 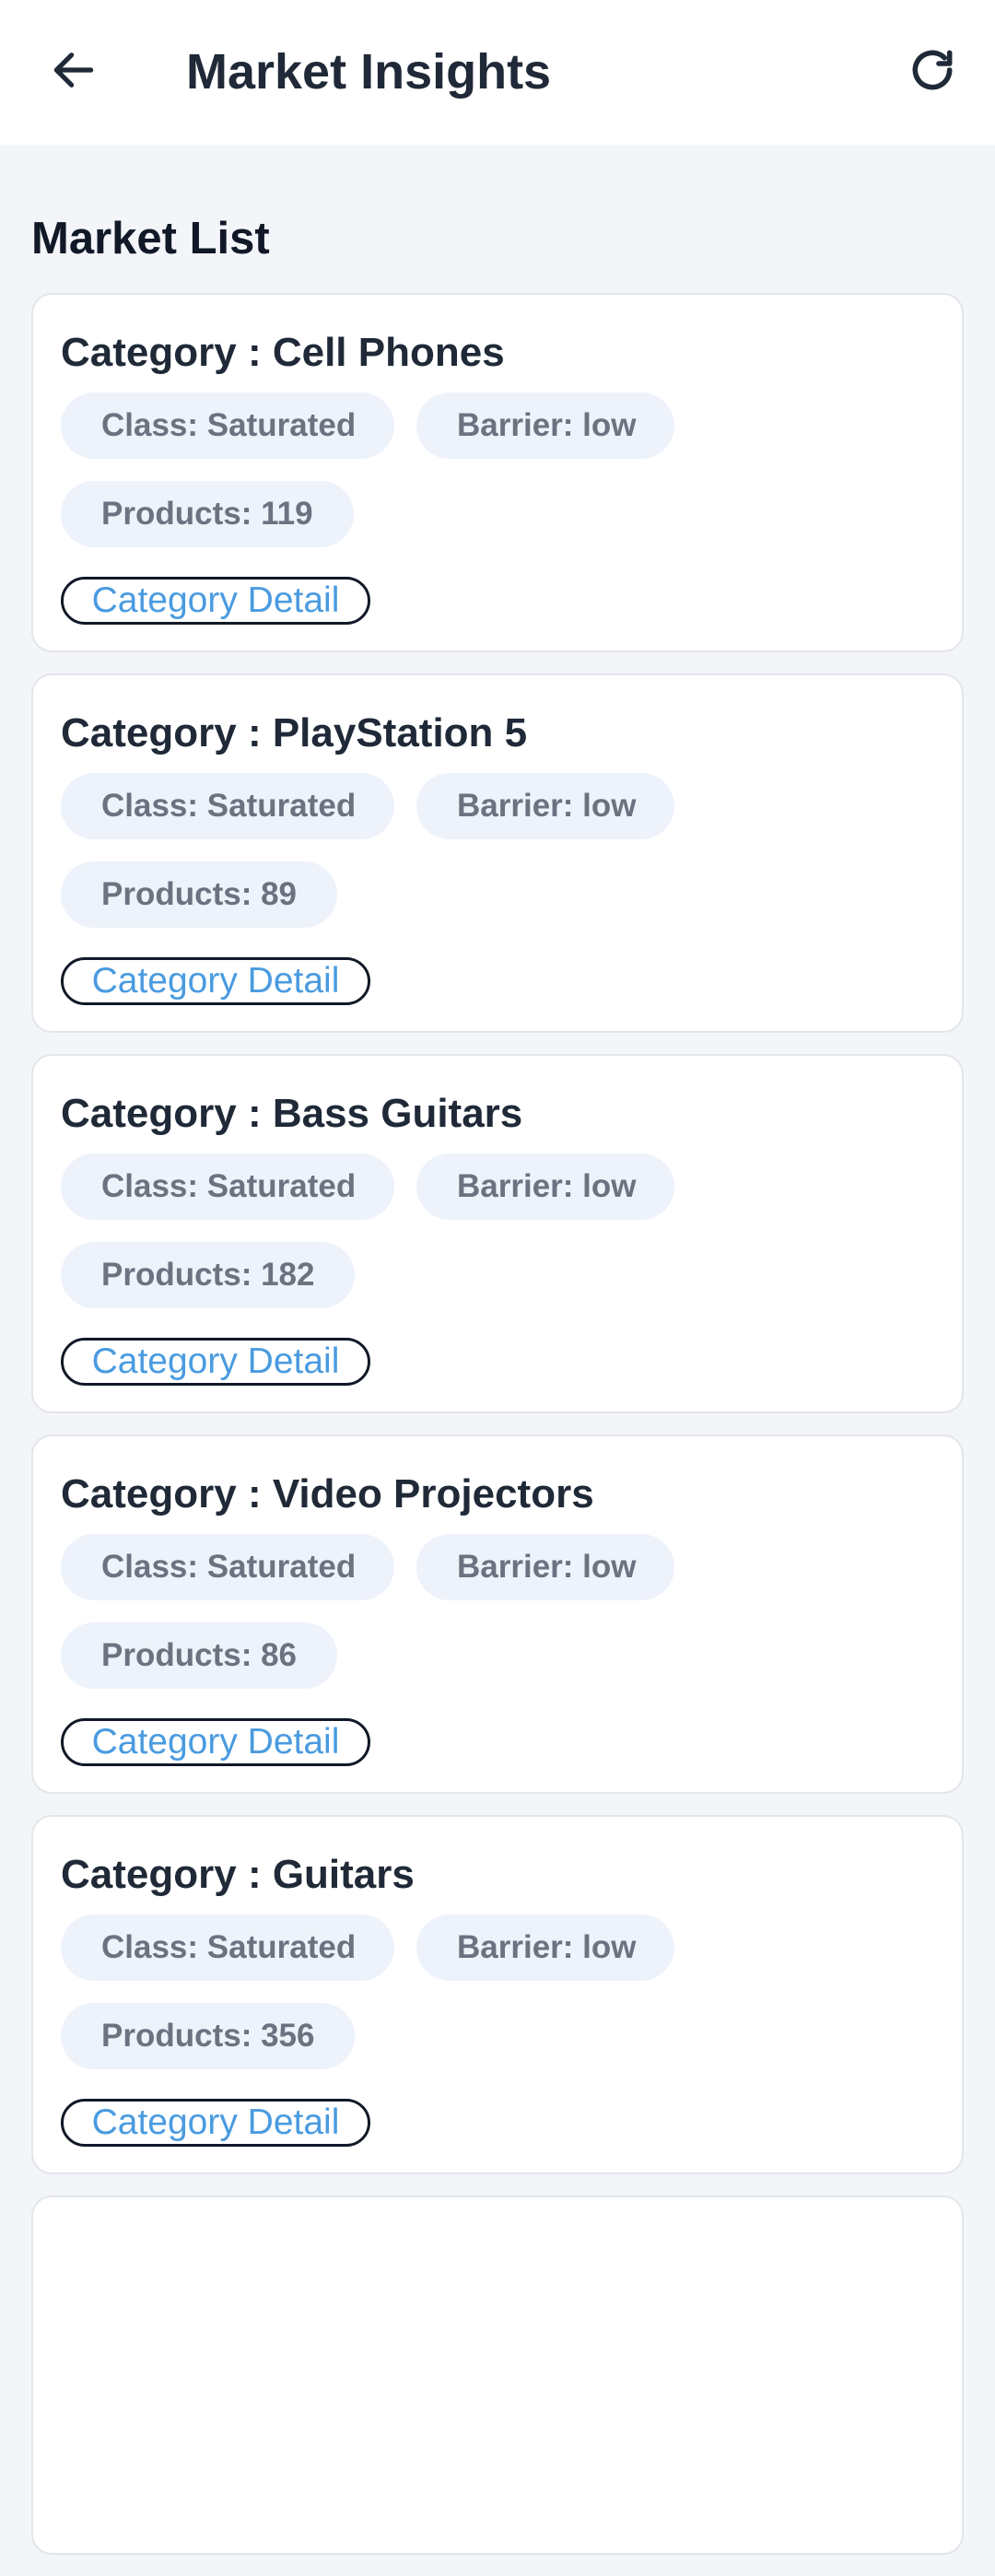 I want to click on arrow-left-icon, so click(x=73, y=70).